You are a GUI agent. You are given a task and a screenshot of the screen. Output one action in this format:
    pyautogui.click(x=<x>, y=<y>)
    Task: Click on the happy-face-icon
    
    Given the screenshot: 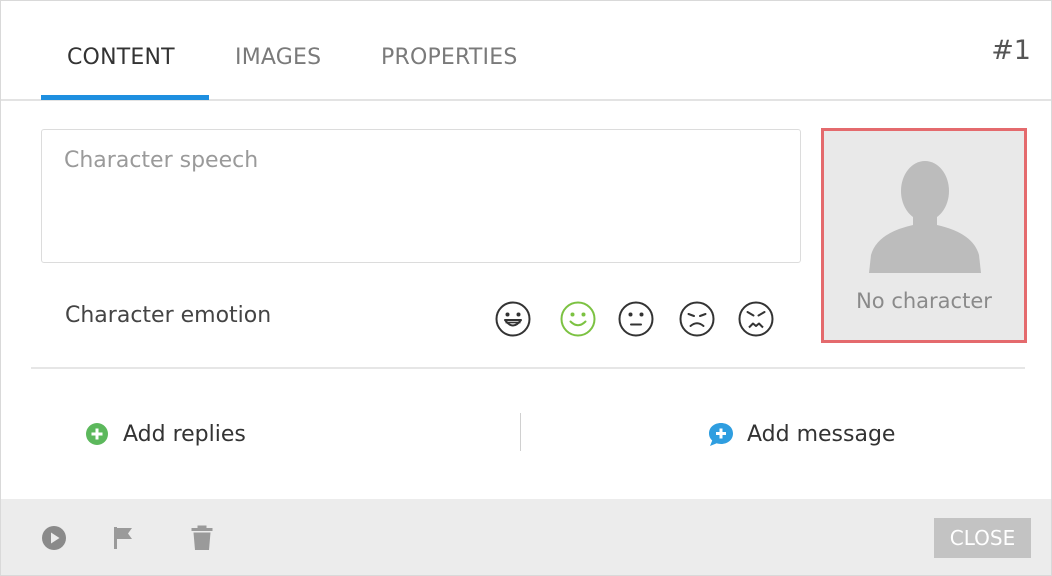 What is the action you would take?
    pyautogui.click(x=578, y=319)
    